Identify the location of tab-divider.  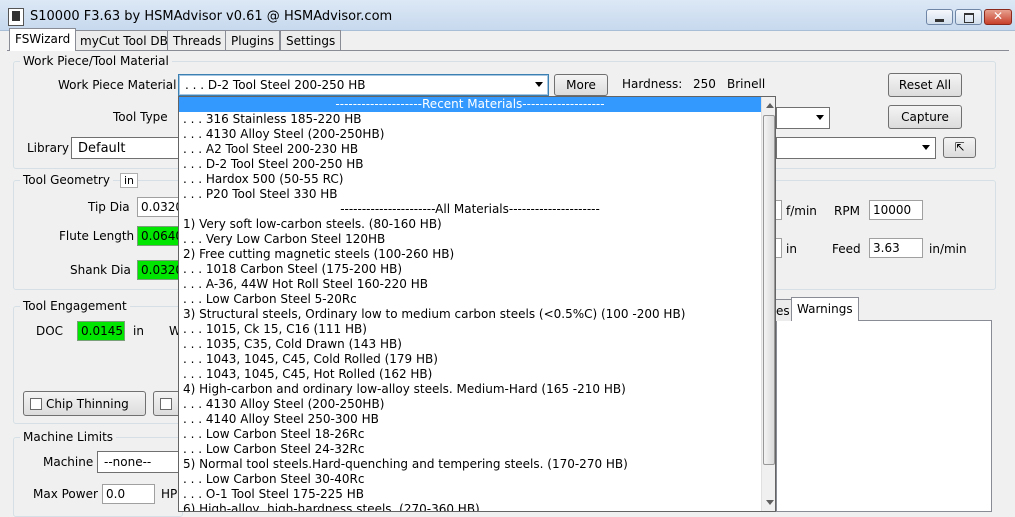
(508, 50).